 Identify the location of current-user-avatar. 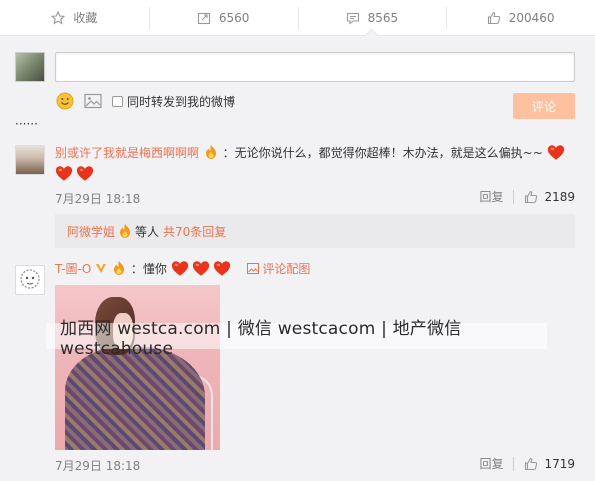
(30, 67).